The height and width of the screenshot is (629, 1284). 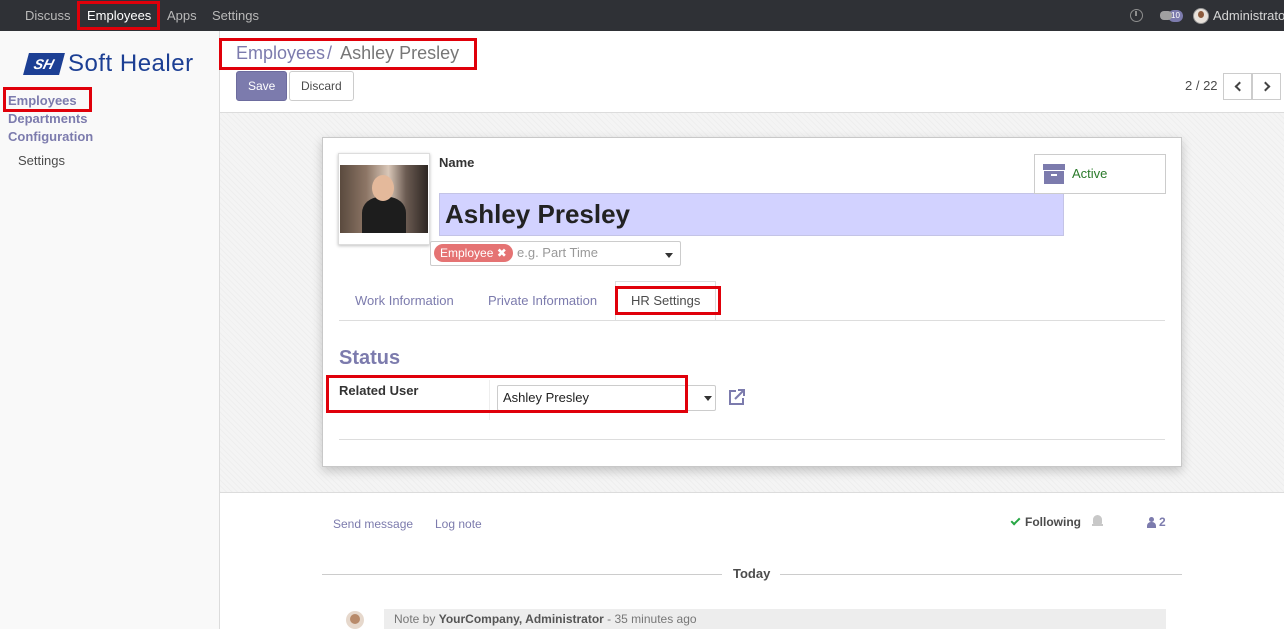 I want to click on active-toggle-button: Active, so click(x=1100, y=174).